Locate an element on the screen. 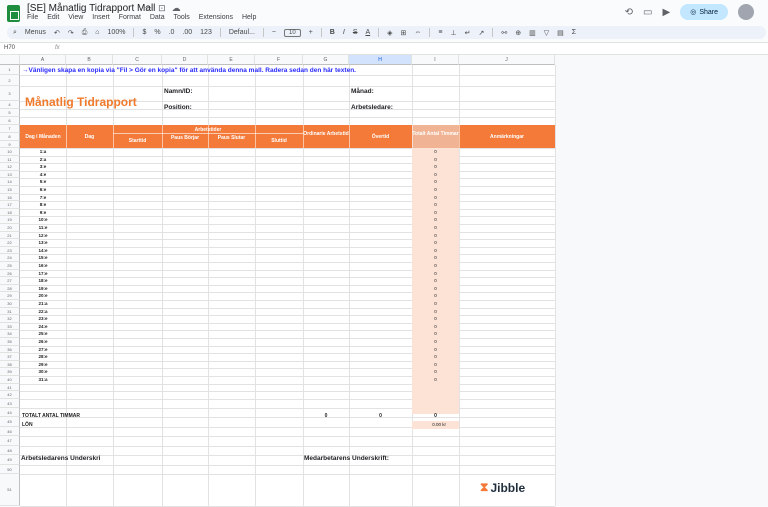  row-header-15: 15 is located at coordinates (10, 190).